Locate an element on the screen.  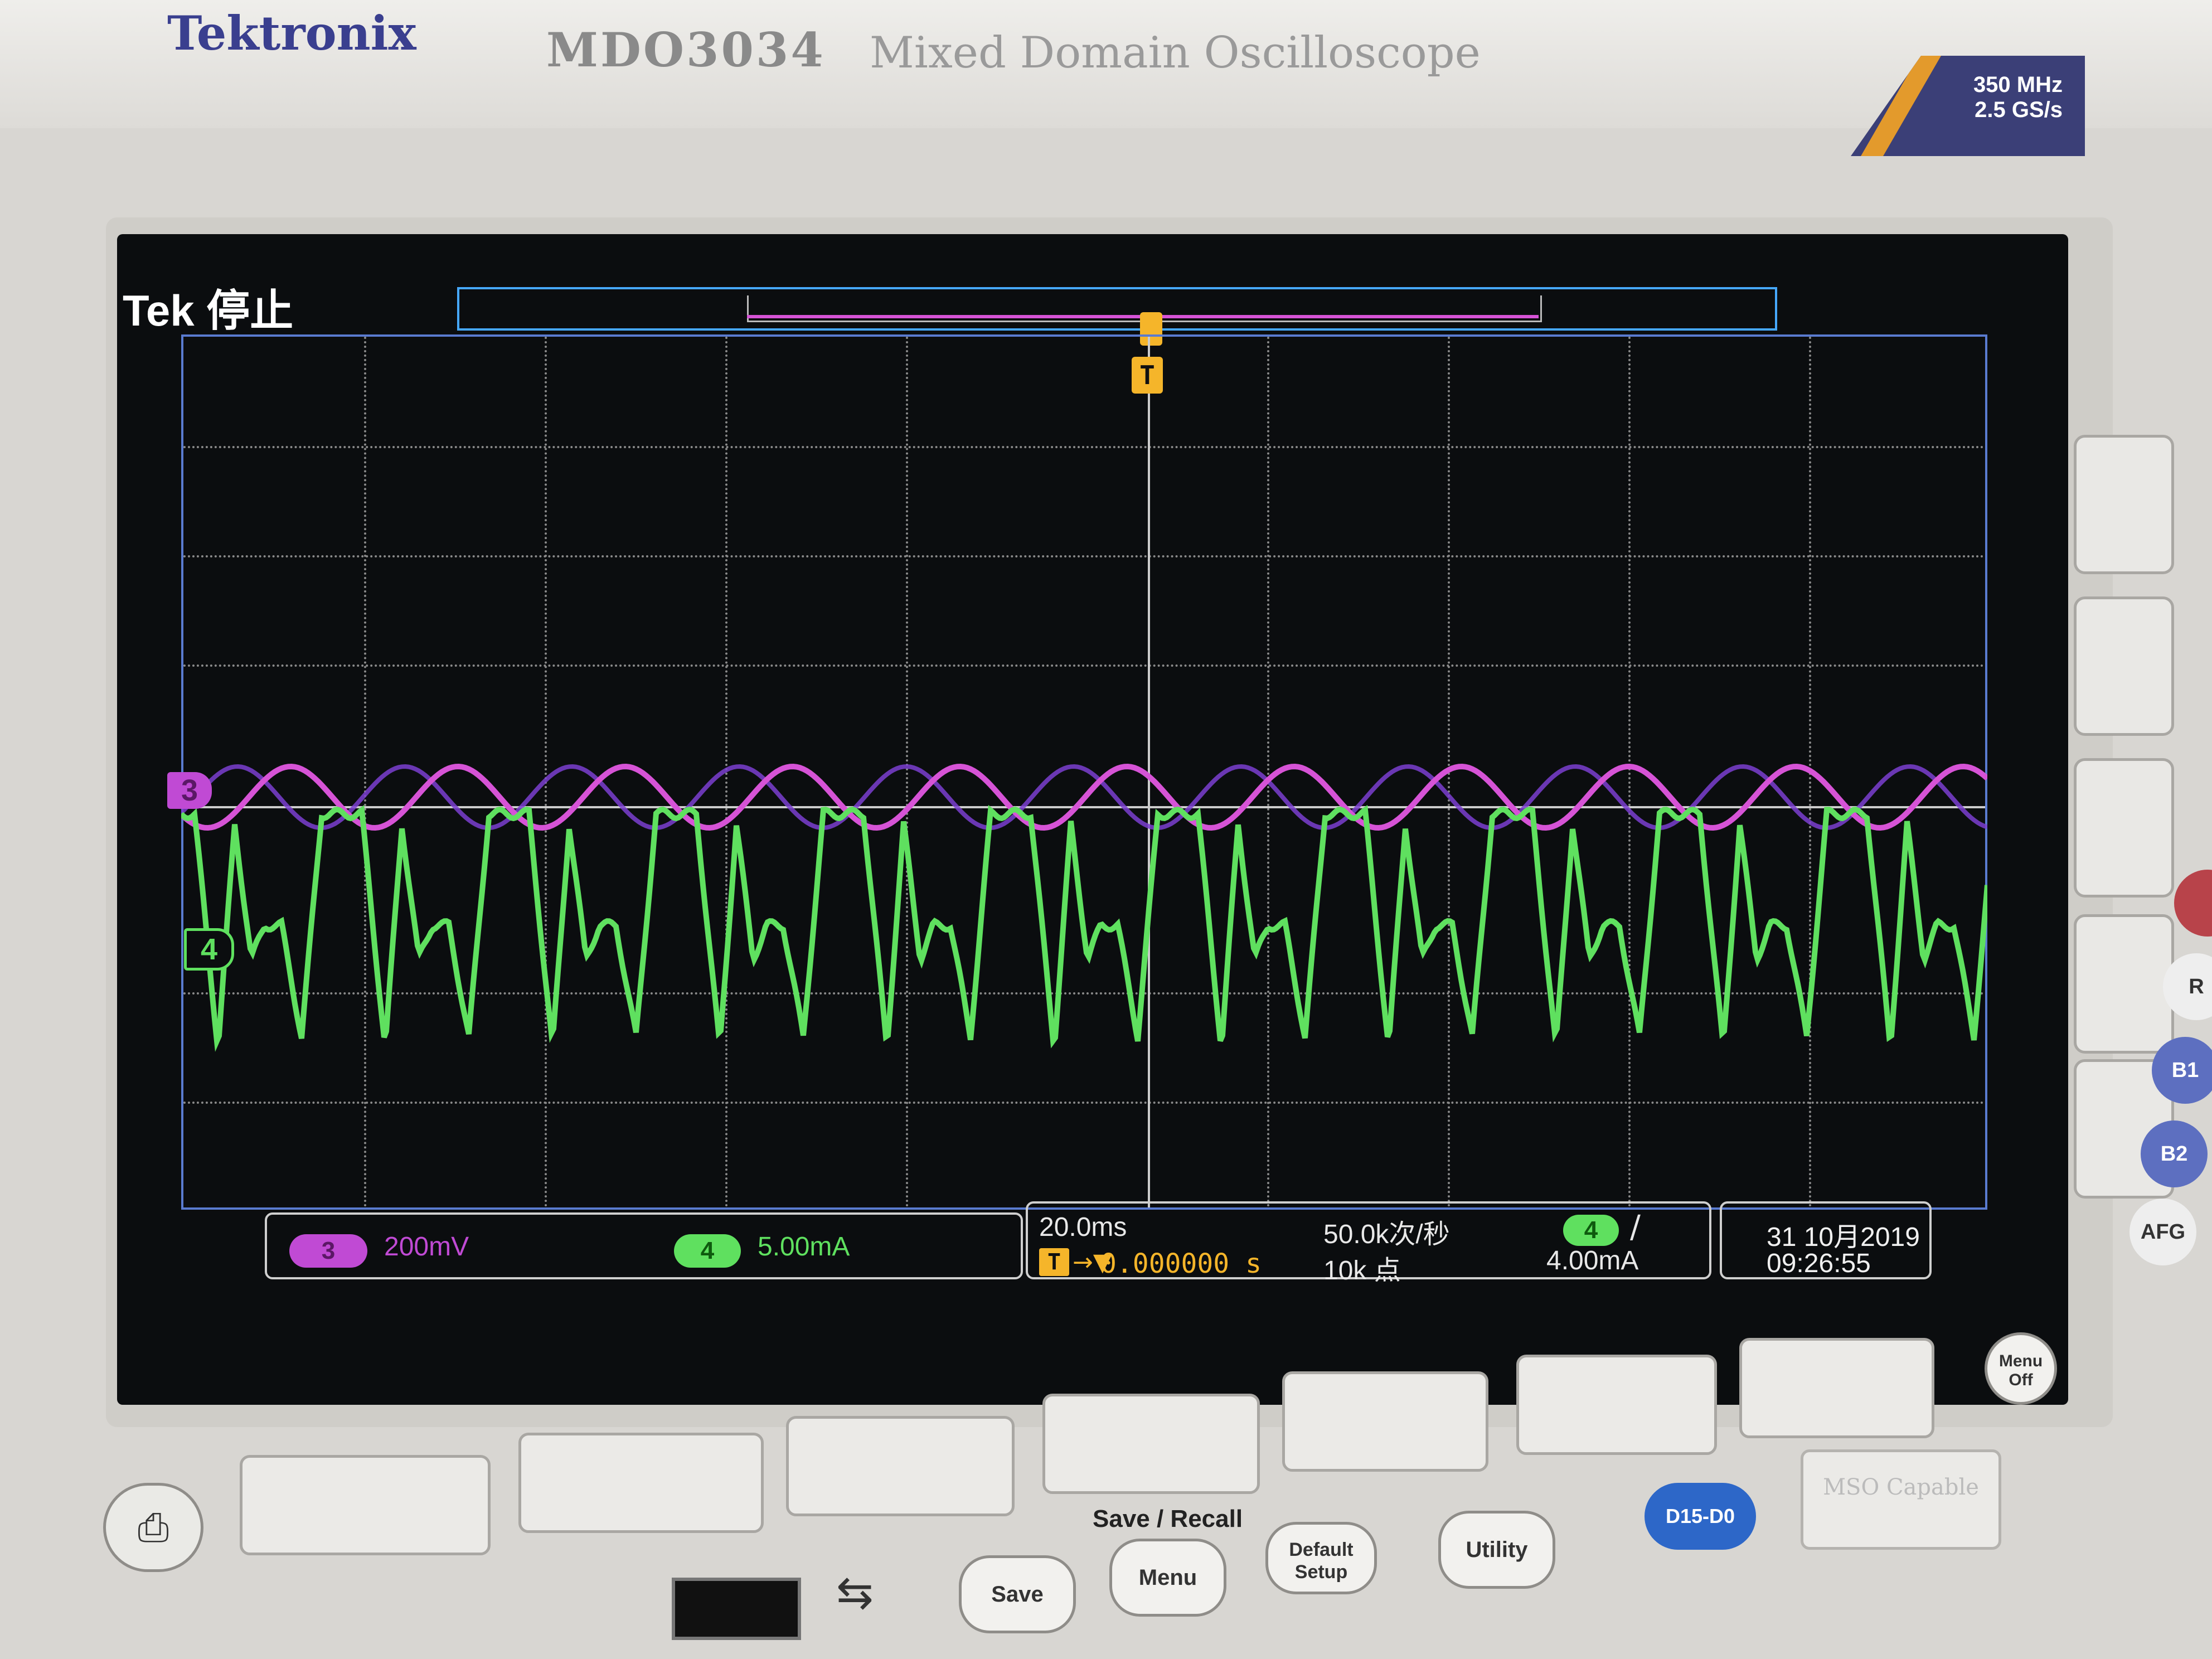
menu-off-button: Menu Off is located at coordinates (2021, 1368).